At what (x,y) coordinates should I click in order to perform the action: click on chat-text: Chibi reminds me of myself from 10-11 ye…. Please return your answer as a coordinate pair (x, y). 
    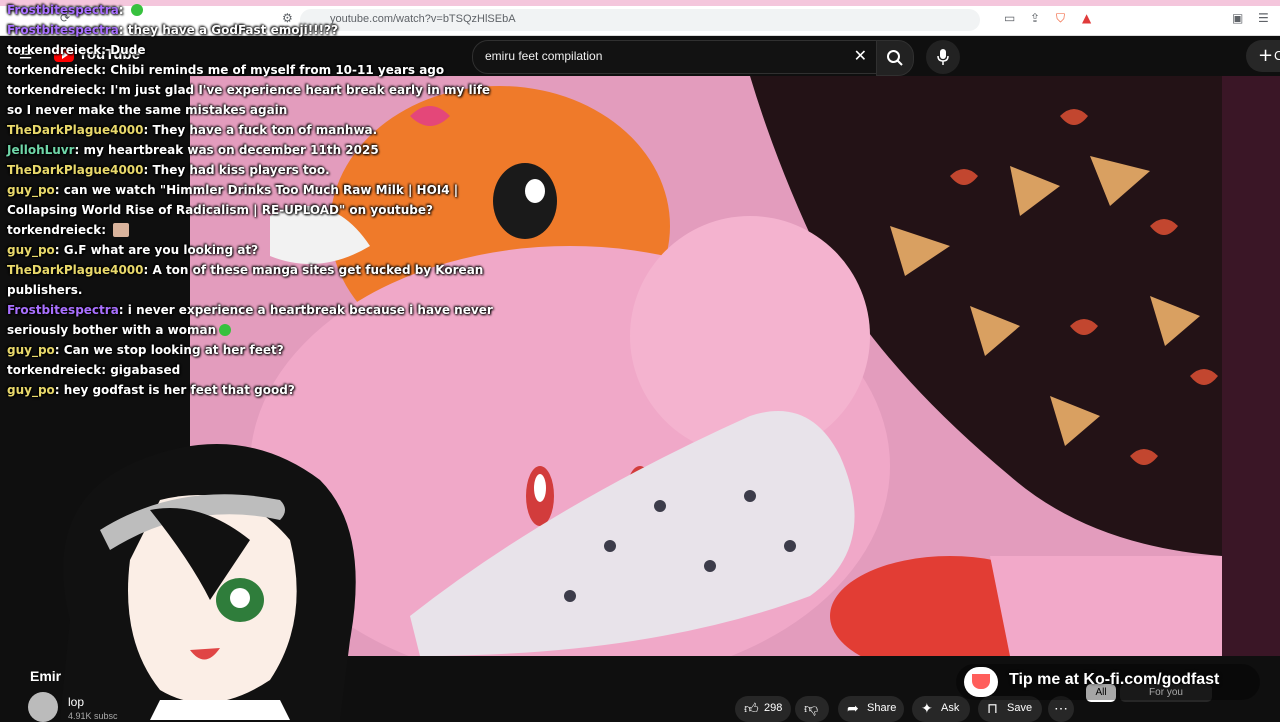
    Looking at the image, I should click on (277, 70).